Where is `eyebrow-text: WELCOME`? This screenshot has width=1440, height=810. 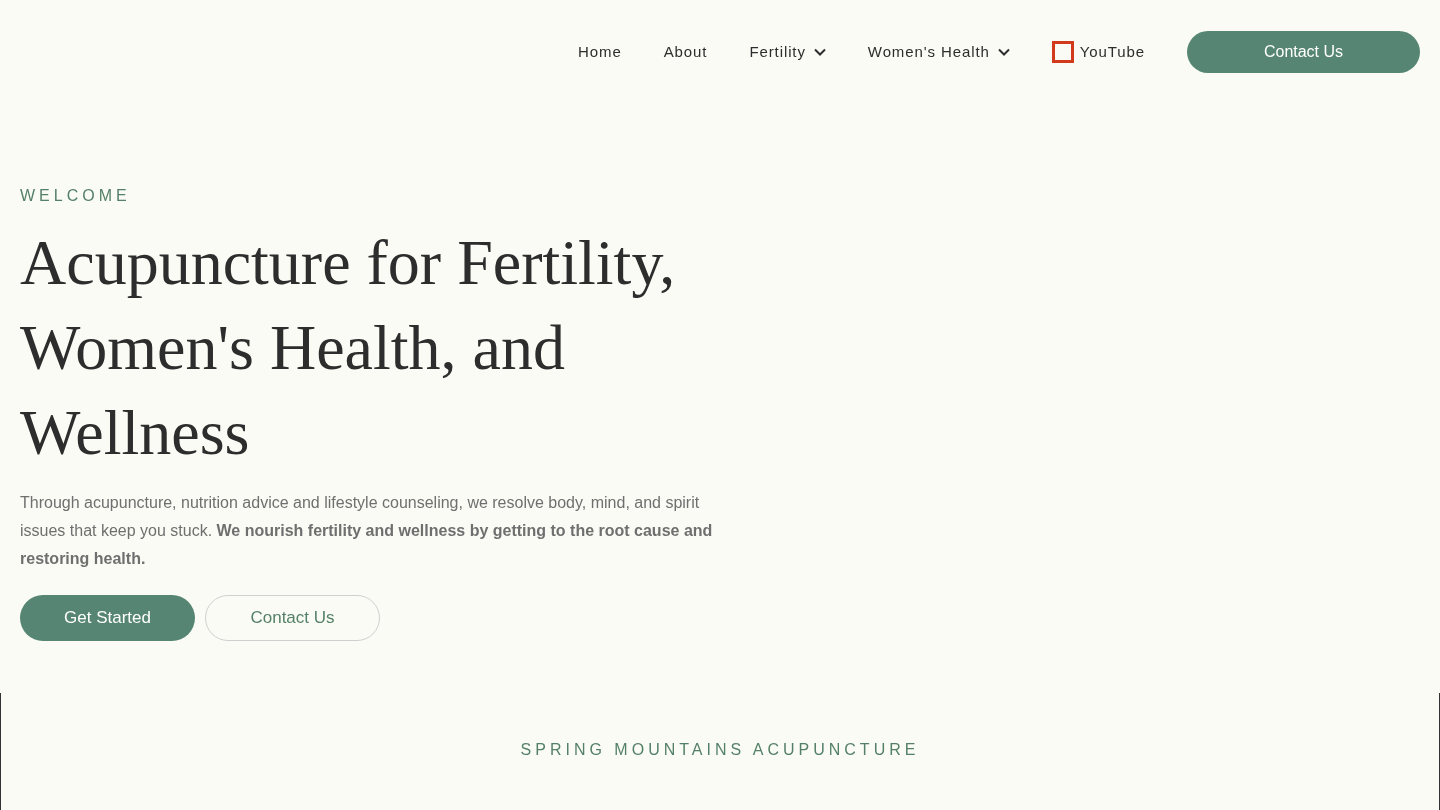 eyebrow-text: WELCOME is located at coordinates (76, 196).